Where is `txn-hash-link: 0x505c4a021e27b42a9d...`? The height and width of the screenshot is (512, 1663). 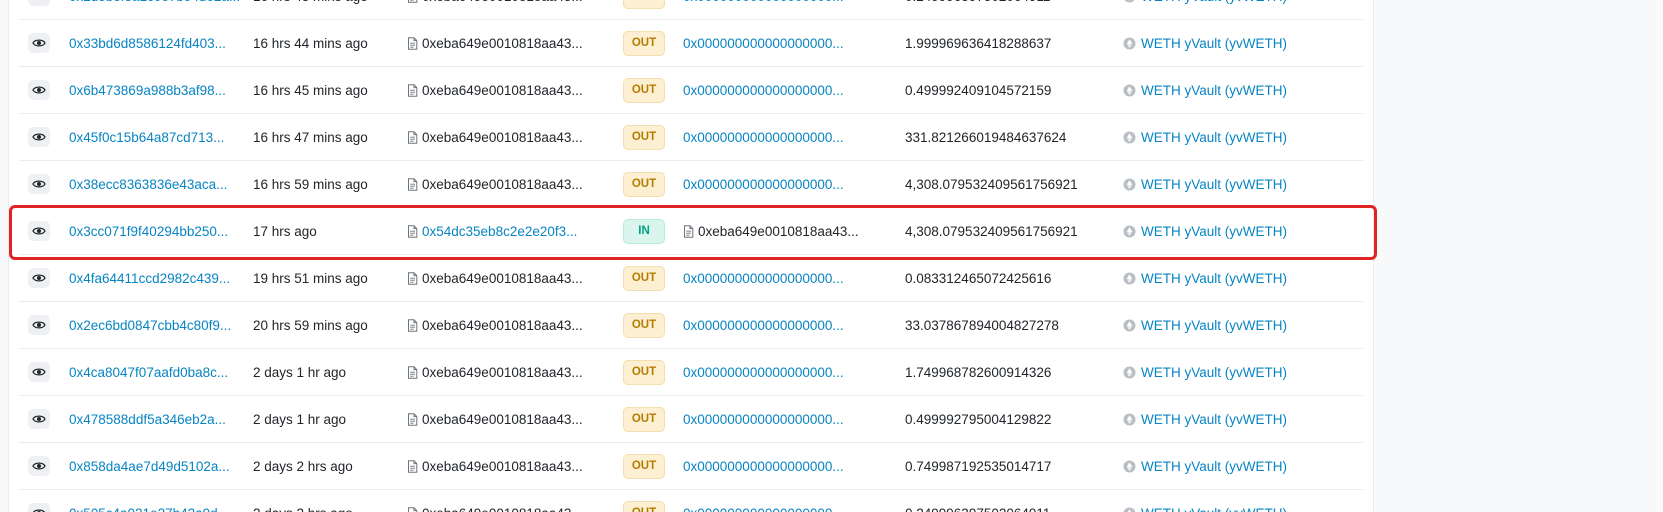
txn-hash-link: 0x505c4a021e27b42a9d... is located at coordinates (149, 509).